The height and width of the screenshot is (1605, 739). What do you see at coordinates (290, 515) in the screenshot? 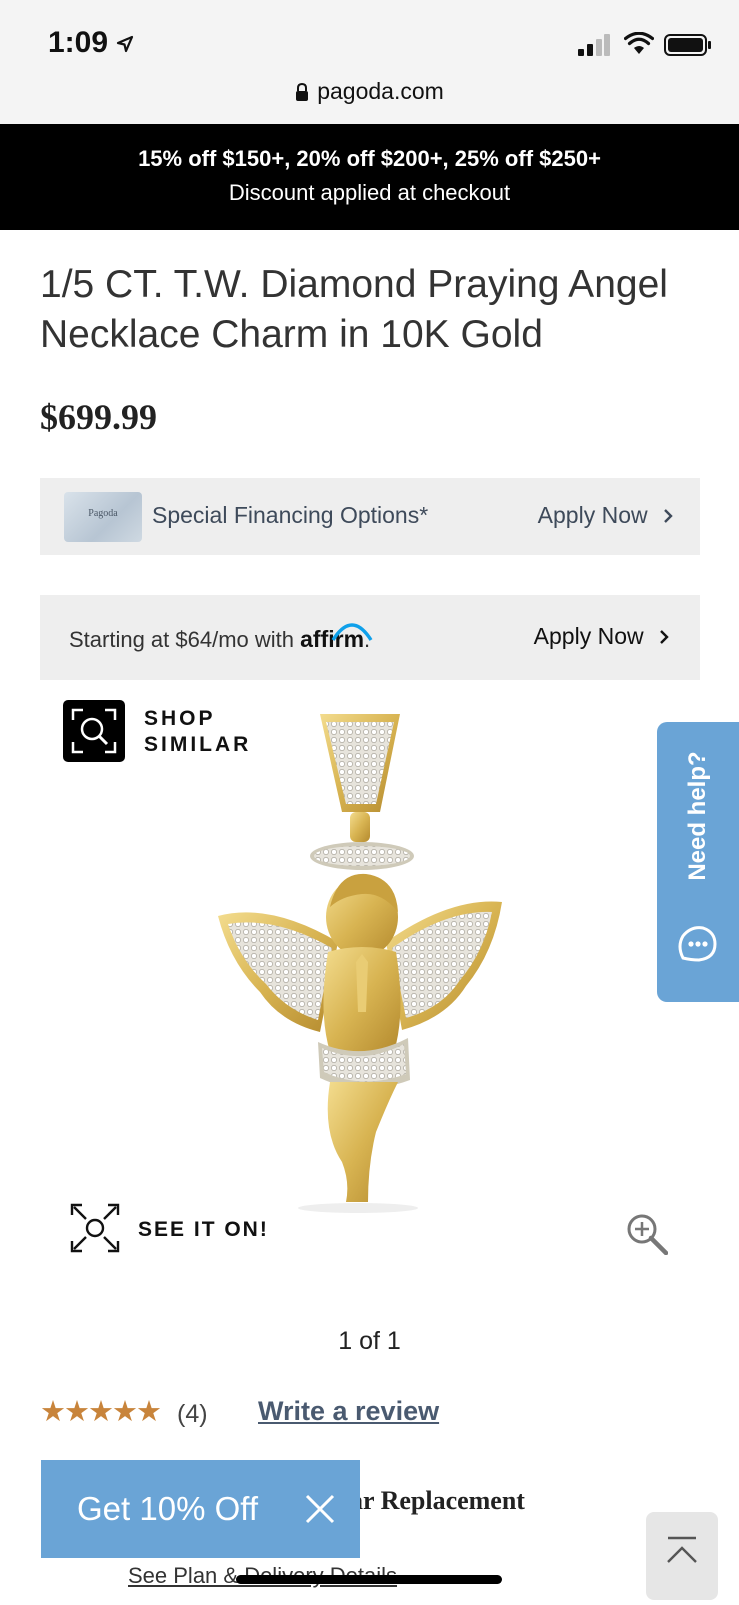
I see `financing-label: Special Financing Options*` at bounding box center [290, 515].